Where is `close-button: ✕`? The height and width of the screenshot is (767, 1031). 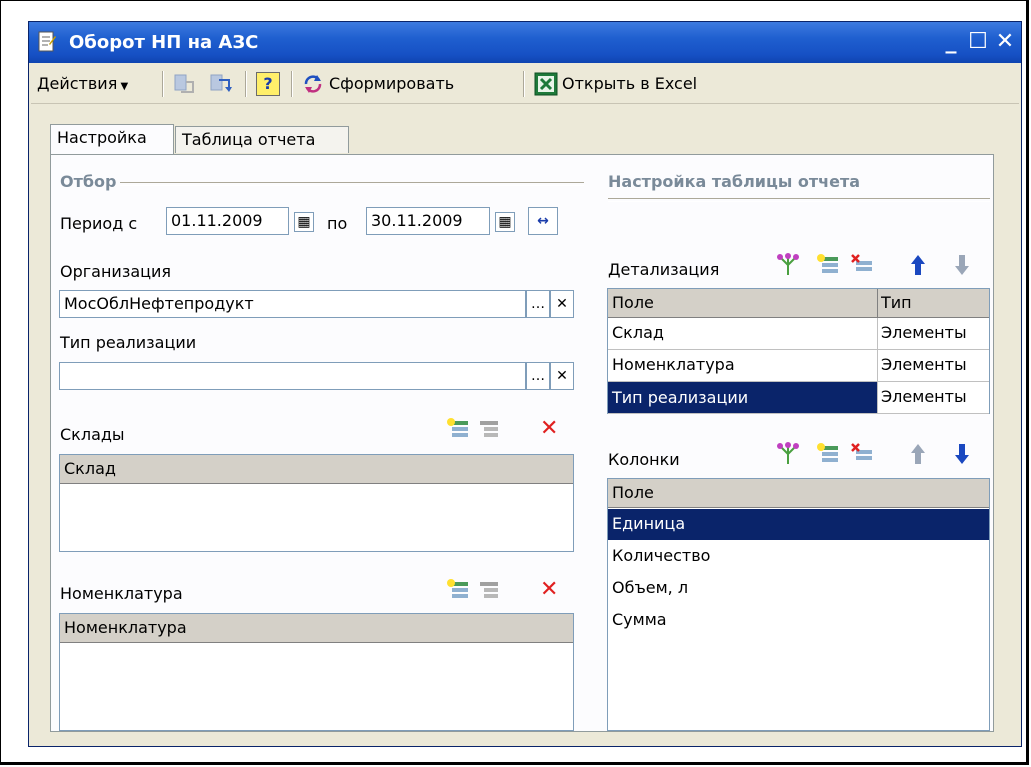
close-button: ✕ is located at coordinates (1005, 42).